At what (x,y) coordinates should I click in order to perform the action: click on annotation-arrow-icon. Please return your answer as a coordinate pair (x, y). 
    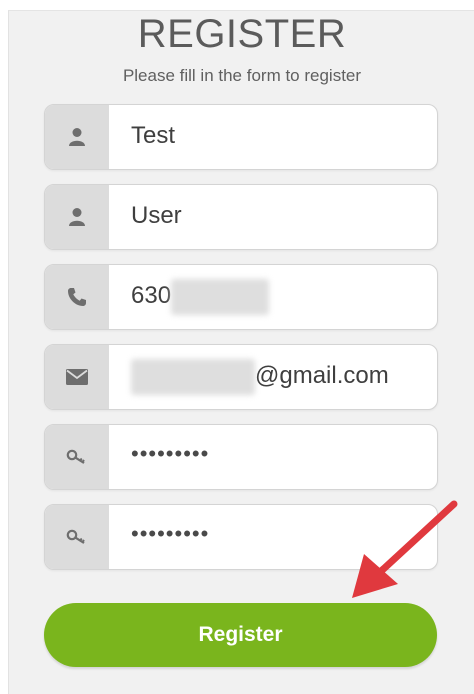
    Looking at the image, I should click on (405, 549).